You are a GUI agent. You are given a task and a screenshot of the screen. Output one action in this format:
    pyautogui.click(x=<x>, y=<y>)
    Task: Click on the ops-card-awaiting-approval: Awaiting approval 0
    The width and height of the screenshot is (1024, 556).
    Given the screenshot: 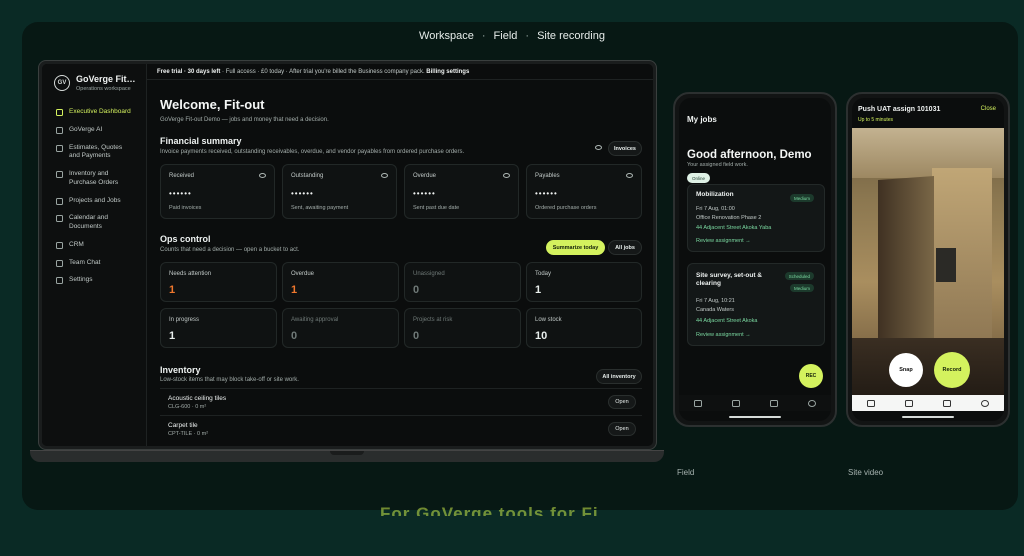 What is the action you would take?
    pyautogui.click(x=340, y=328)
    